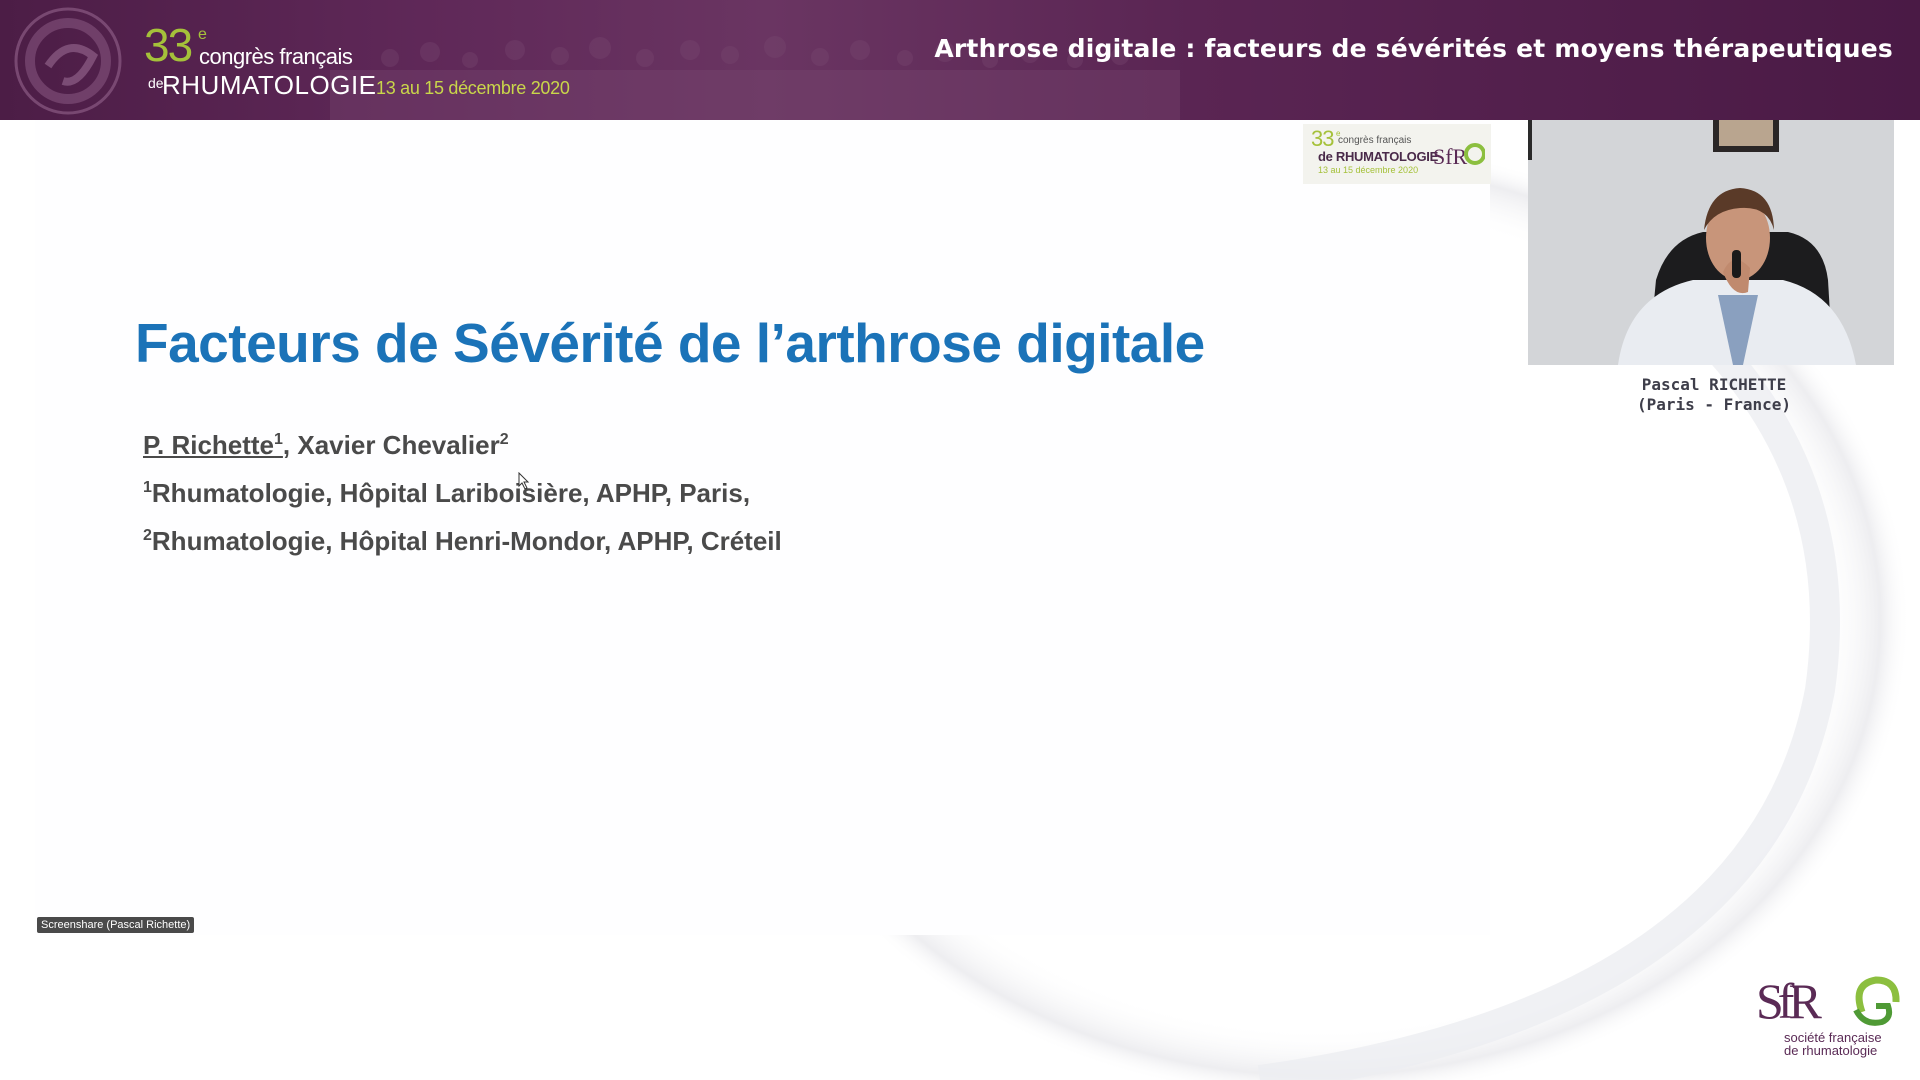  What do you see at coordinates (217, 445) in the screenshot?
I see `author-1: P. Richette1,` at bounding box center [217, 445].